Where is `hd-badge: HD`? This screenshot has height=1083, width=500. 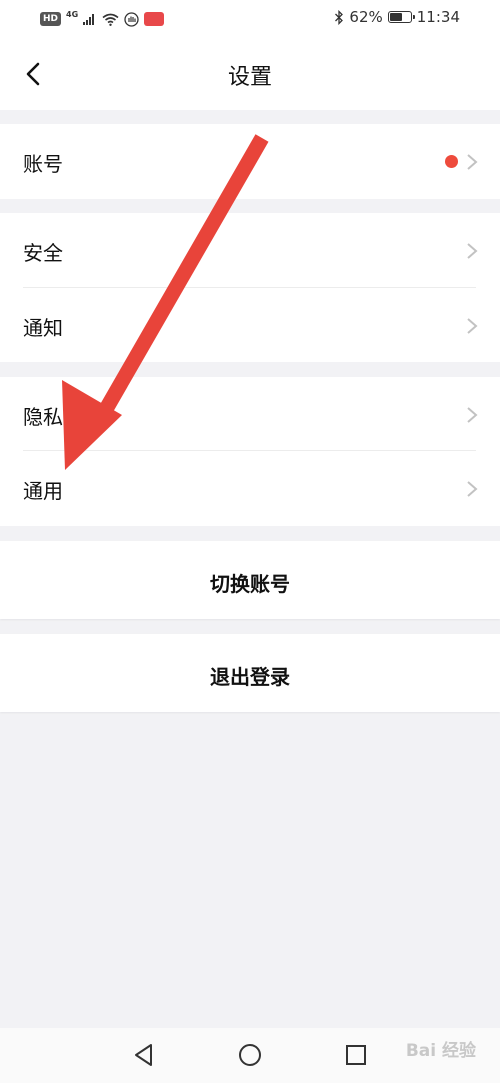 hd-badge: HD is located at coordinates (51, 19).